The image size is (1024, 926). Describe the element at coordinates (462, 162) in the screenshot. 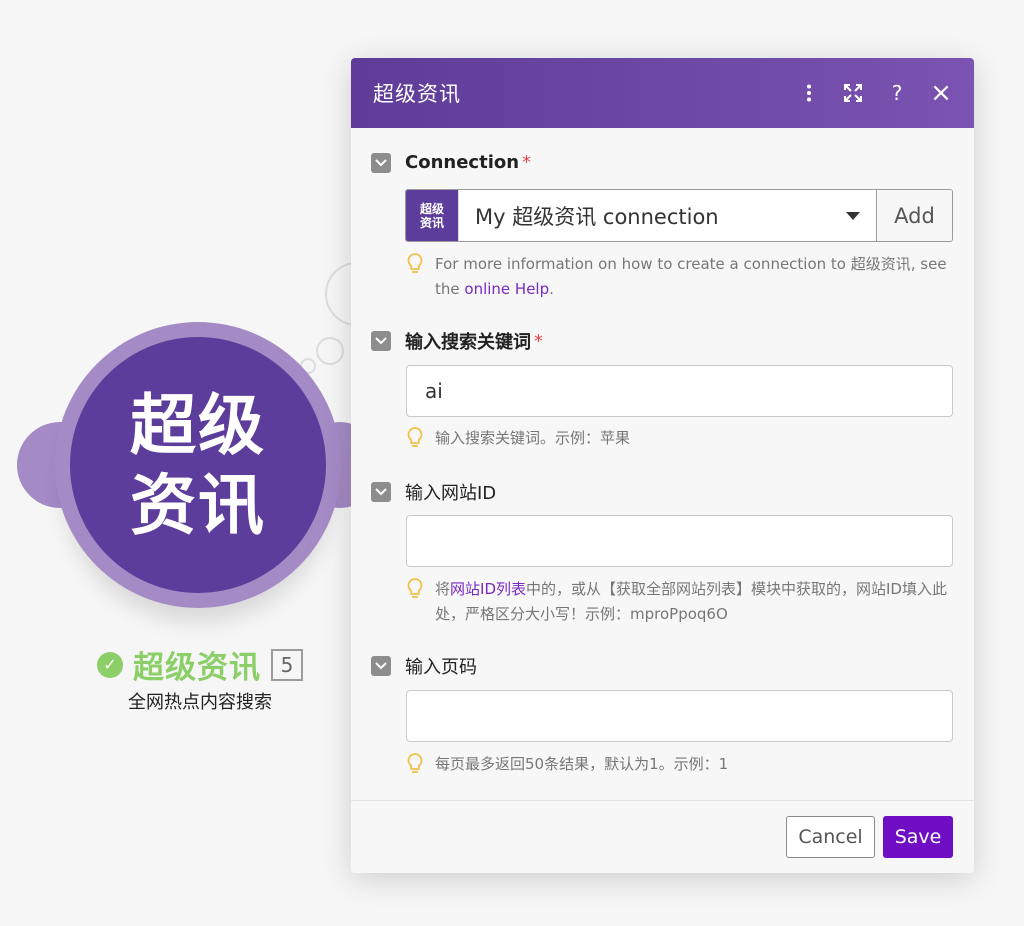

I see `connection-label: Connection` at that location.